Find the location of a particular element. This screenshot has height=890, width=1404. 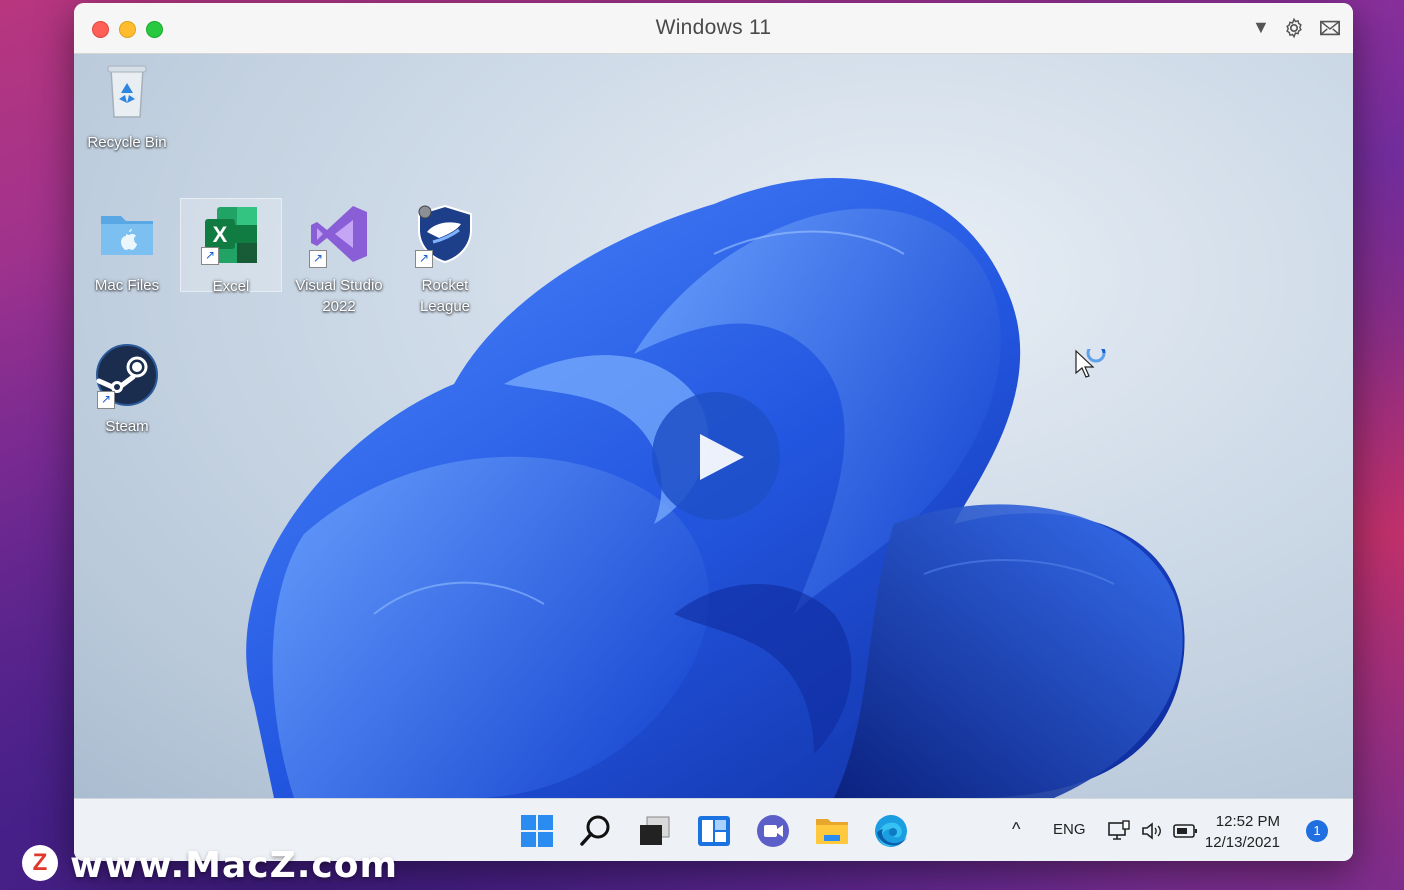

file-explorer-icon is located at coordinates (832, 831).